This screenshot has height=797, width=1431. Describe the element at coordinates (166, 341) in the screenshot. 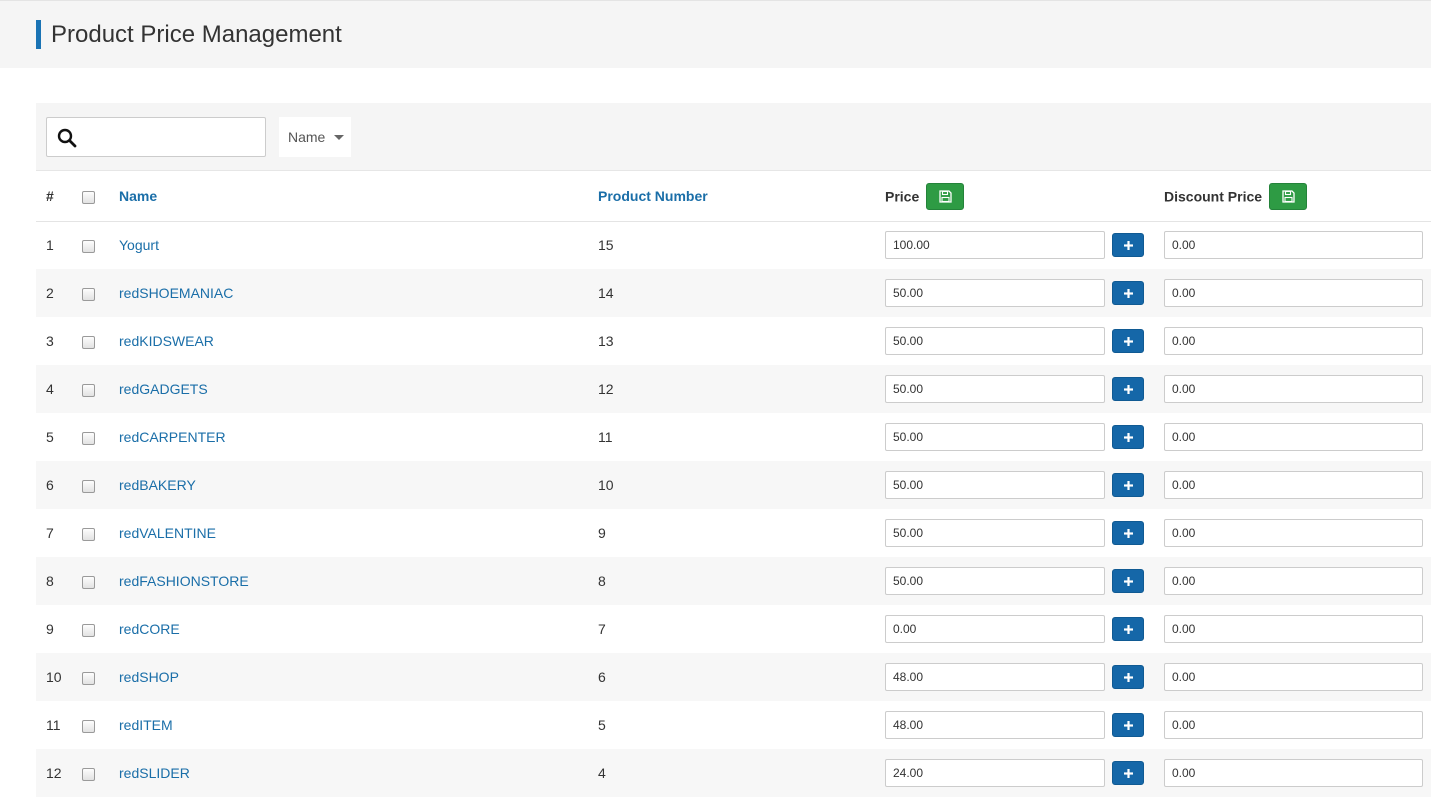

I see `product-name-link: redKIDSWEAR` at that location.